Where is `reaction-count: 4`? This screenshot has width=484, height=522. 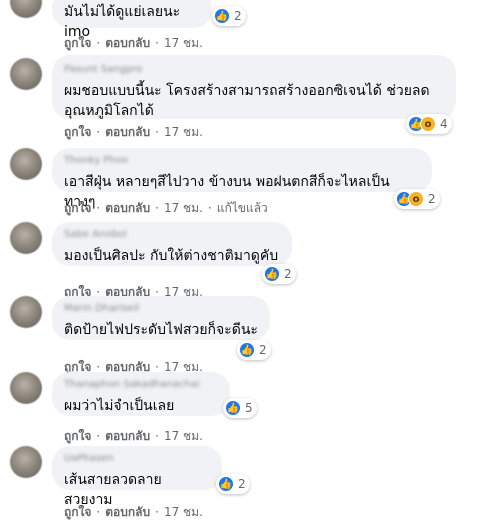 reaction-count: 4 is located at coordinates (444, 124).